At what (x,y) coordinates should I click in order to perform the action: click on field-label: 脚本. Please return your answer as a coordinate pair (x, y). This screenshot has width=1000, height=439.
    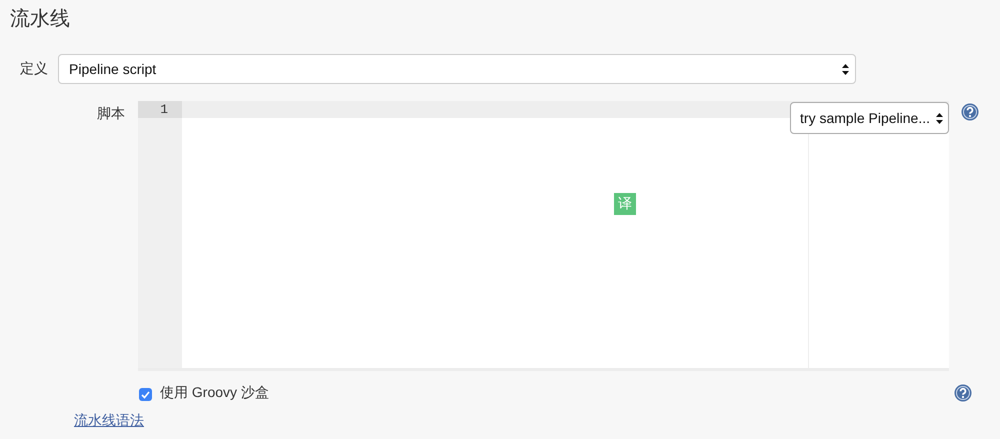
    Looking at the image, I should click on (111, 113).